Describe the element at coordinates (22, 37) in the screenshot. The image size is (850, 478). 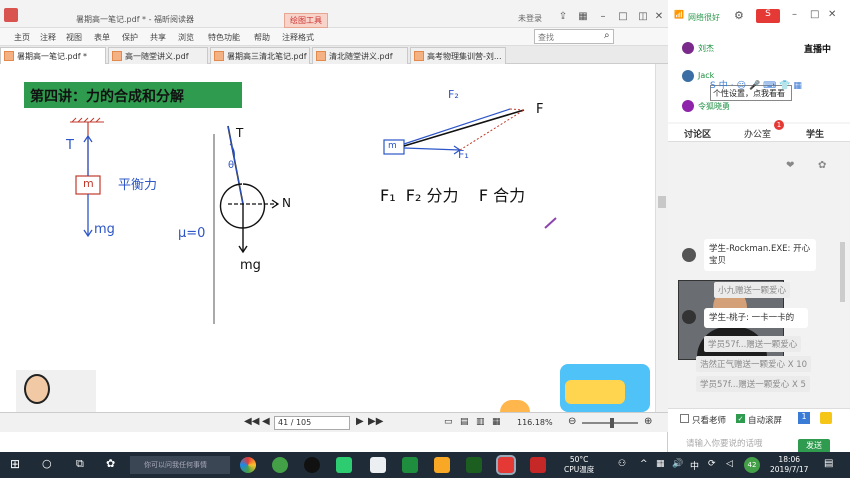
I see `menu-home: 主页` at that location.